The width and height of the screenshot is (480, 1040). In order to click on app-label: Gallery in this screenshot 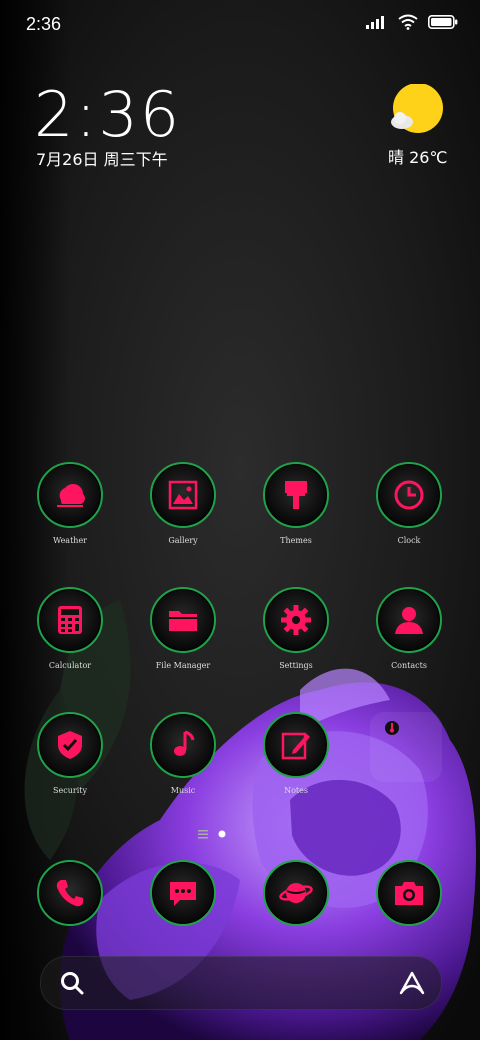, I will do `click(183, 540)`.